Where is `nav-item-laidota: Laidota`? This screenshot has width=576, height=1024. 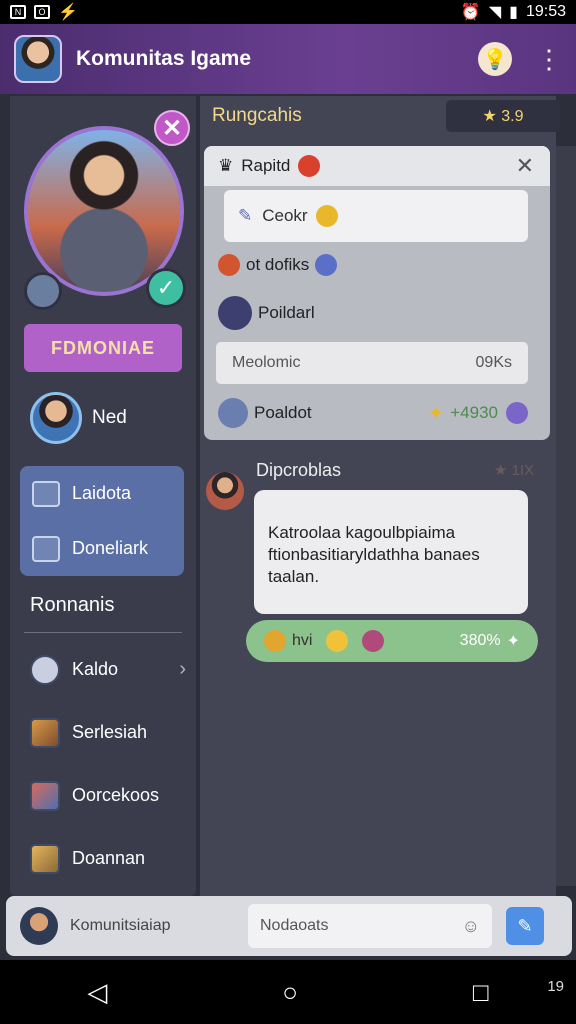
nav-item-laidota: Laidota is located at coordinates (102, 493).